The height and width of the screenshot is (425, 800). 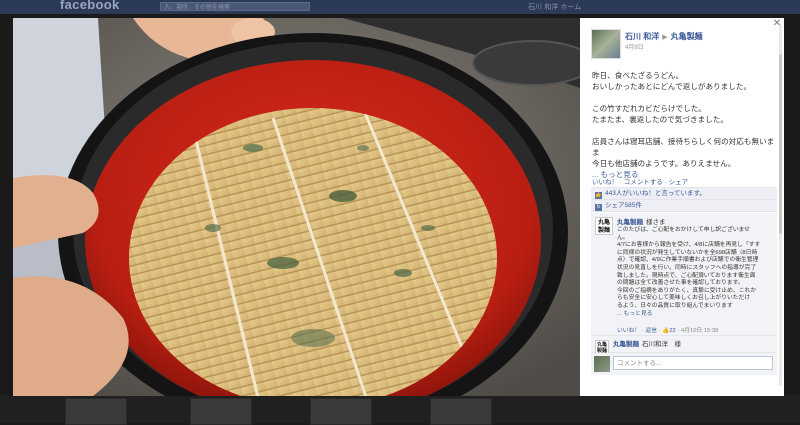 I want to click on post-line: 今日も他店舗のようです。ありえません。, so click(x=664, y=163).